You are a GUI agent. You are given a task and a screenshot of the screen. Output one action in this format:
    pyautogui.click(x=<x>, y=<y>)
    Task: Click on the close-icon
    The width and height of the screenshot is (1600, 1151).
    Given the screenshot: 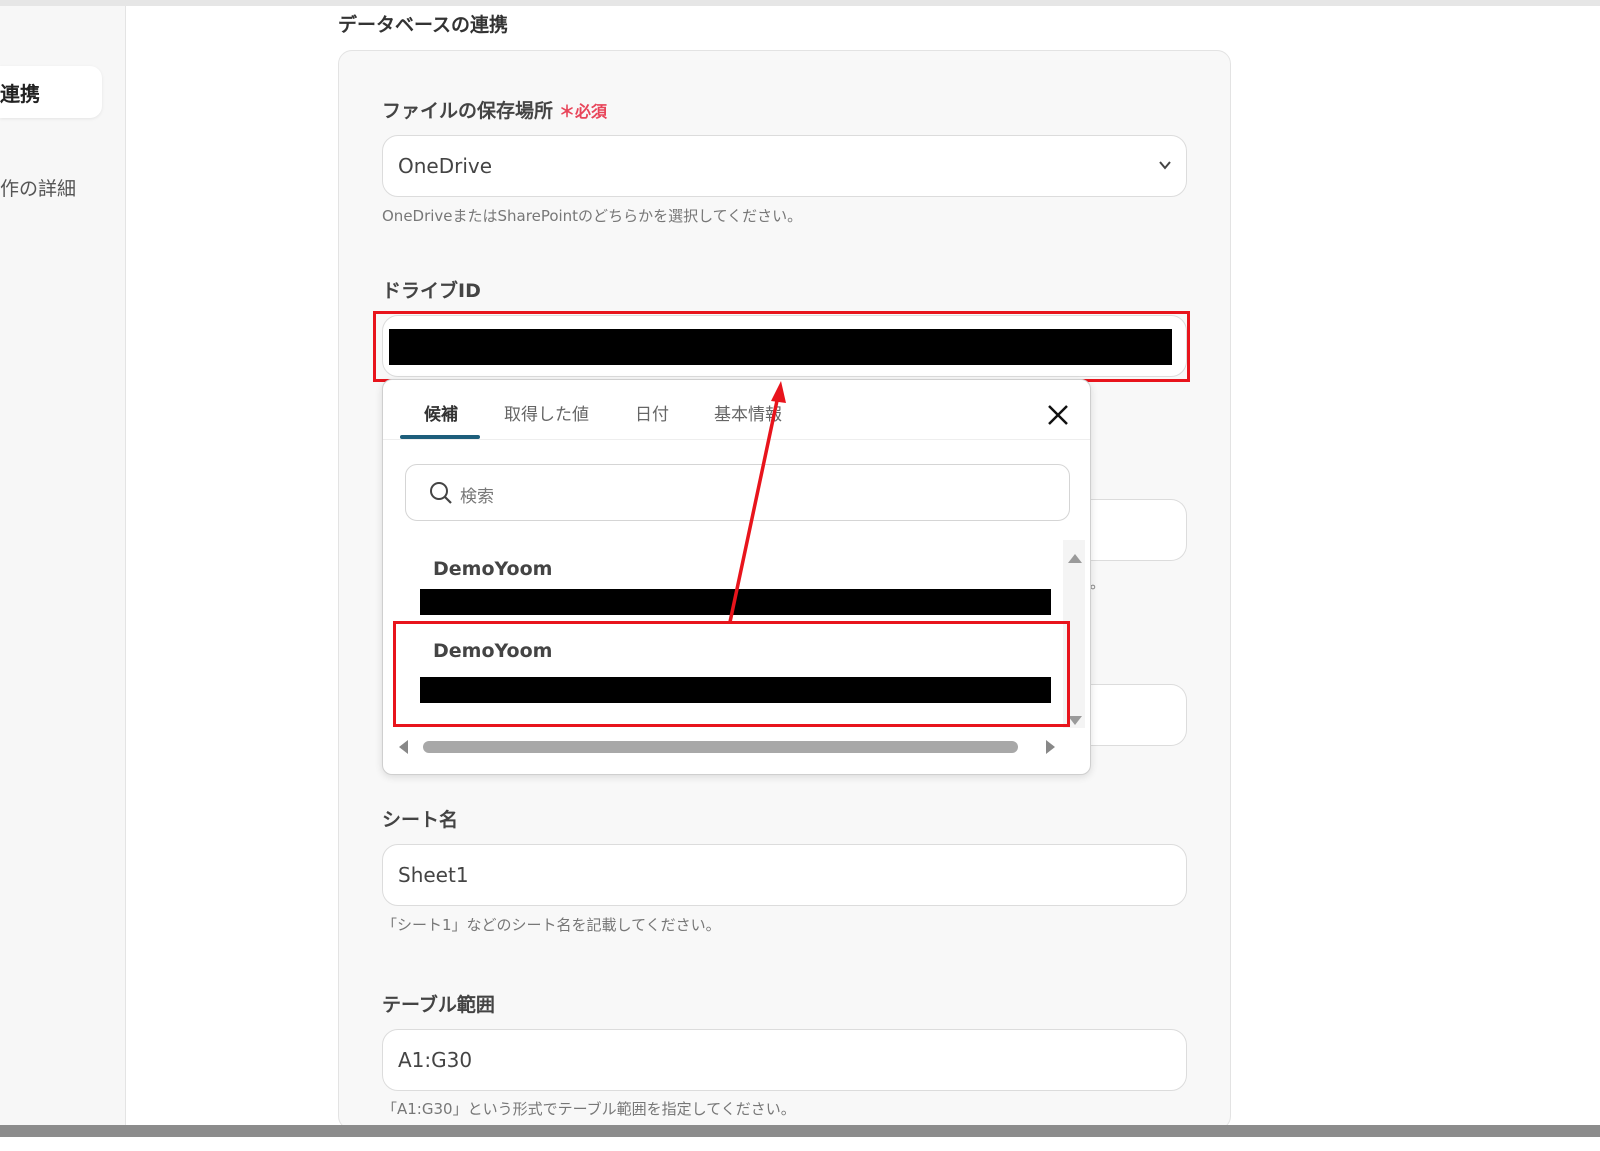 What is the action you would take?
    pyautogui.click(x=1058, y=415)
    